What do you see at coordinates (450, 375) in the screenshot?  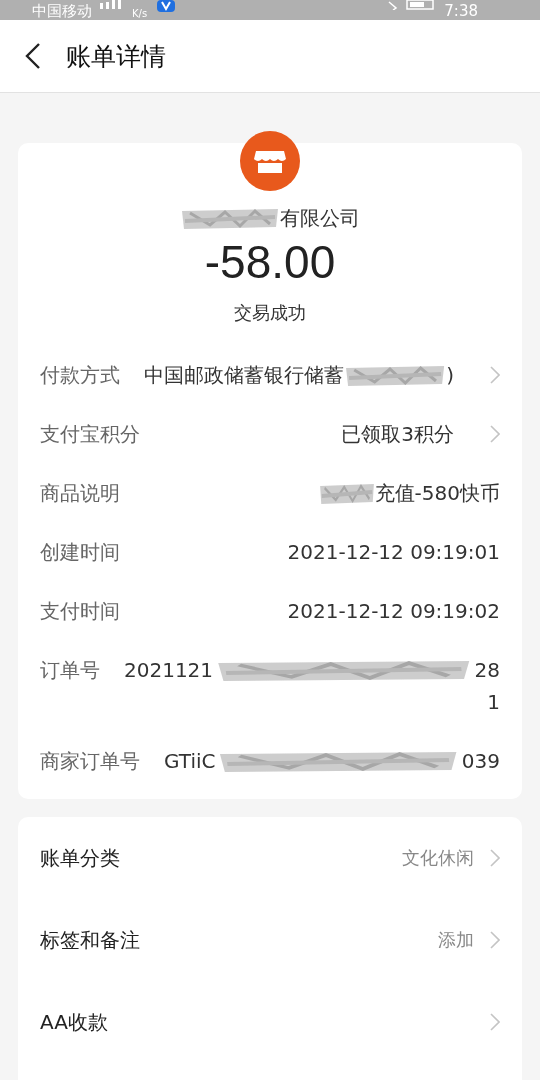 I see `value-text: )` at bounding box center [450, 375].